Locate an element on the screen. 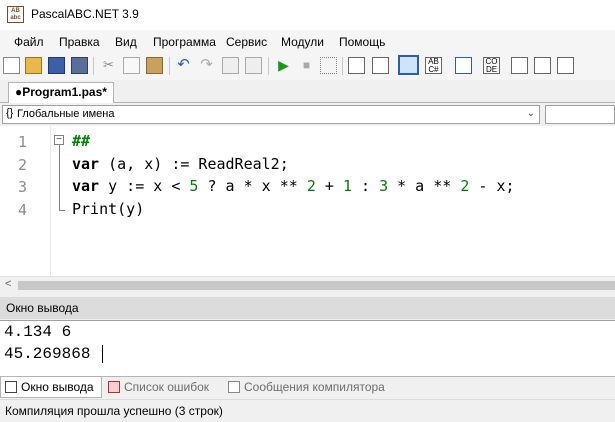 The width and height of the screenshot is (615, 422). tab-error-list: Список ошибок is located at coordinates (162, 387).